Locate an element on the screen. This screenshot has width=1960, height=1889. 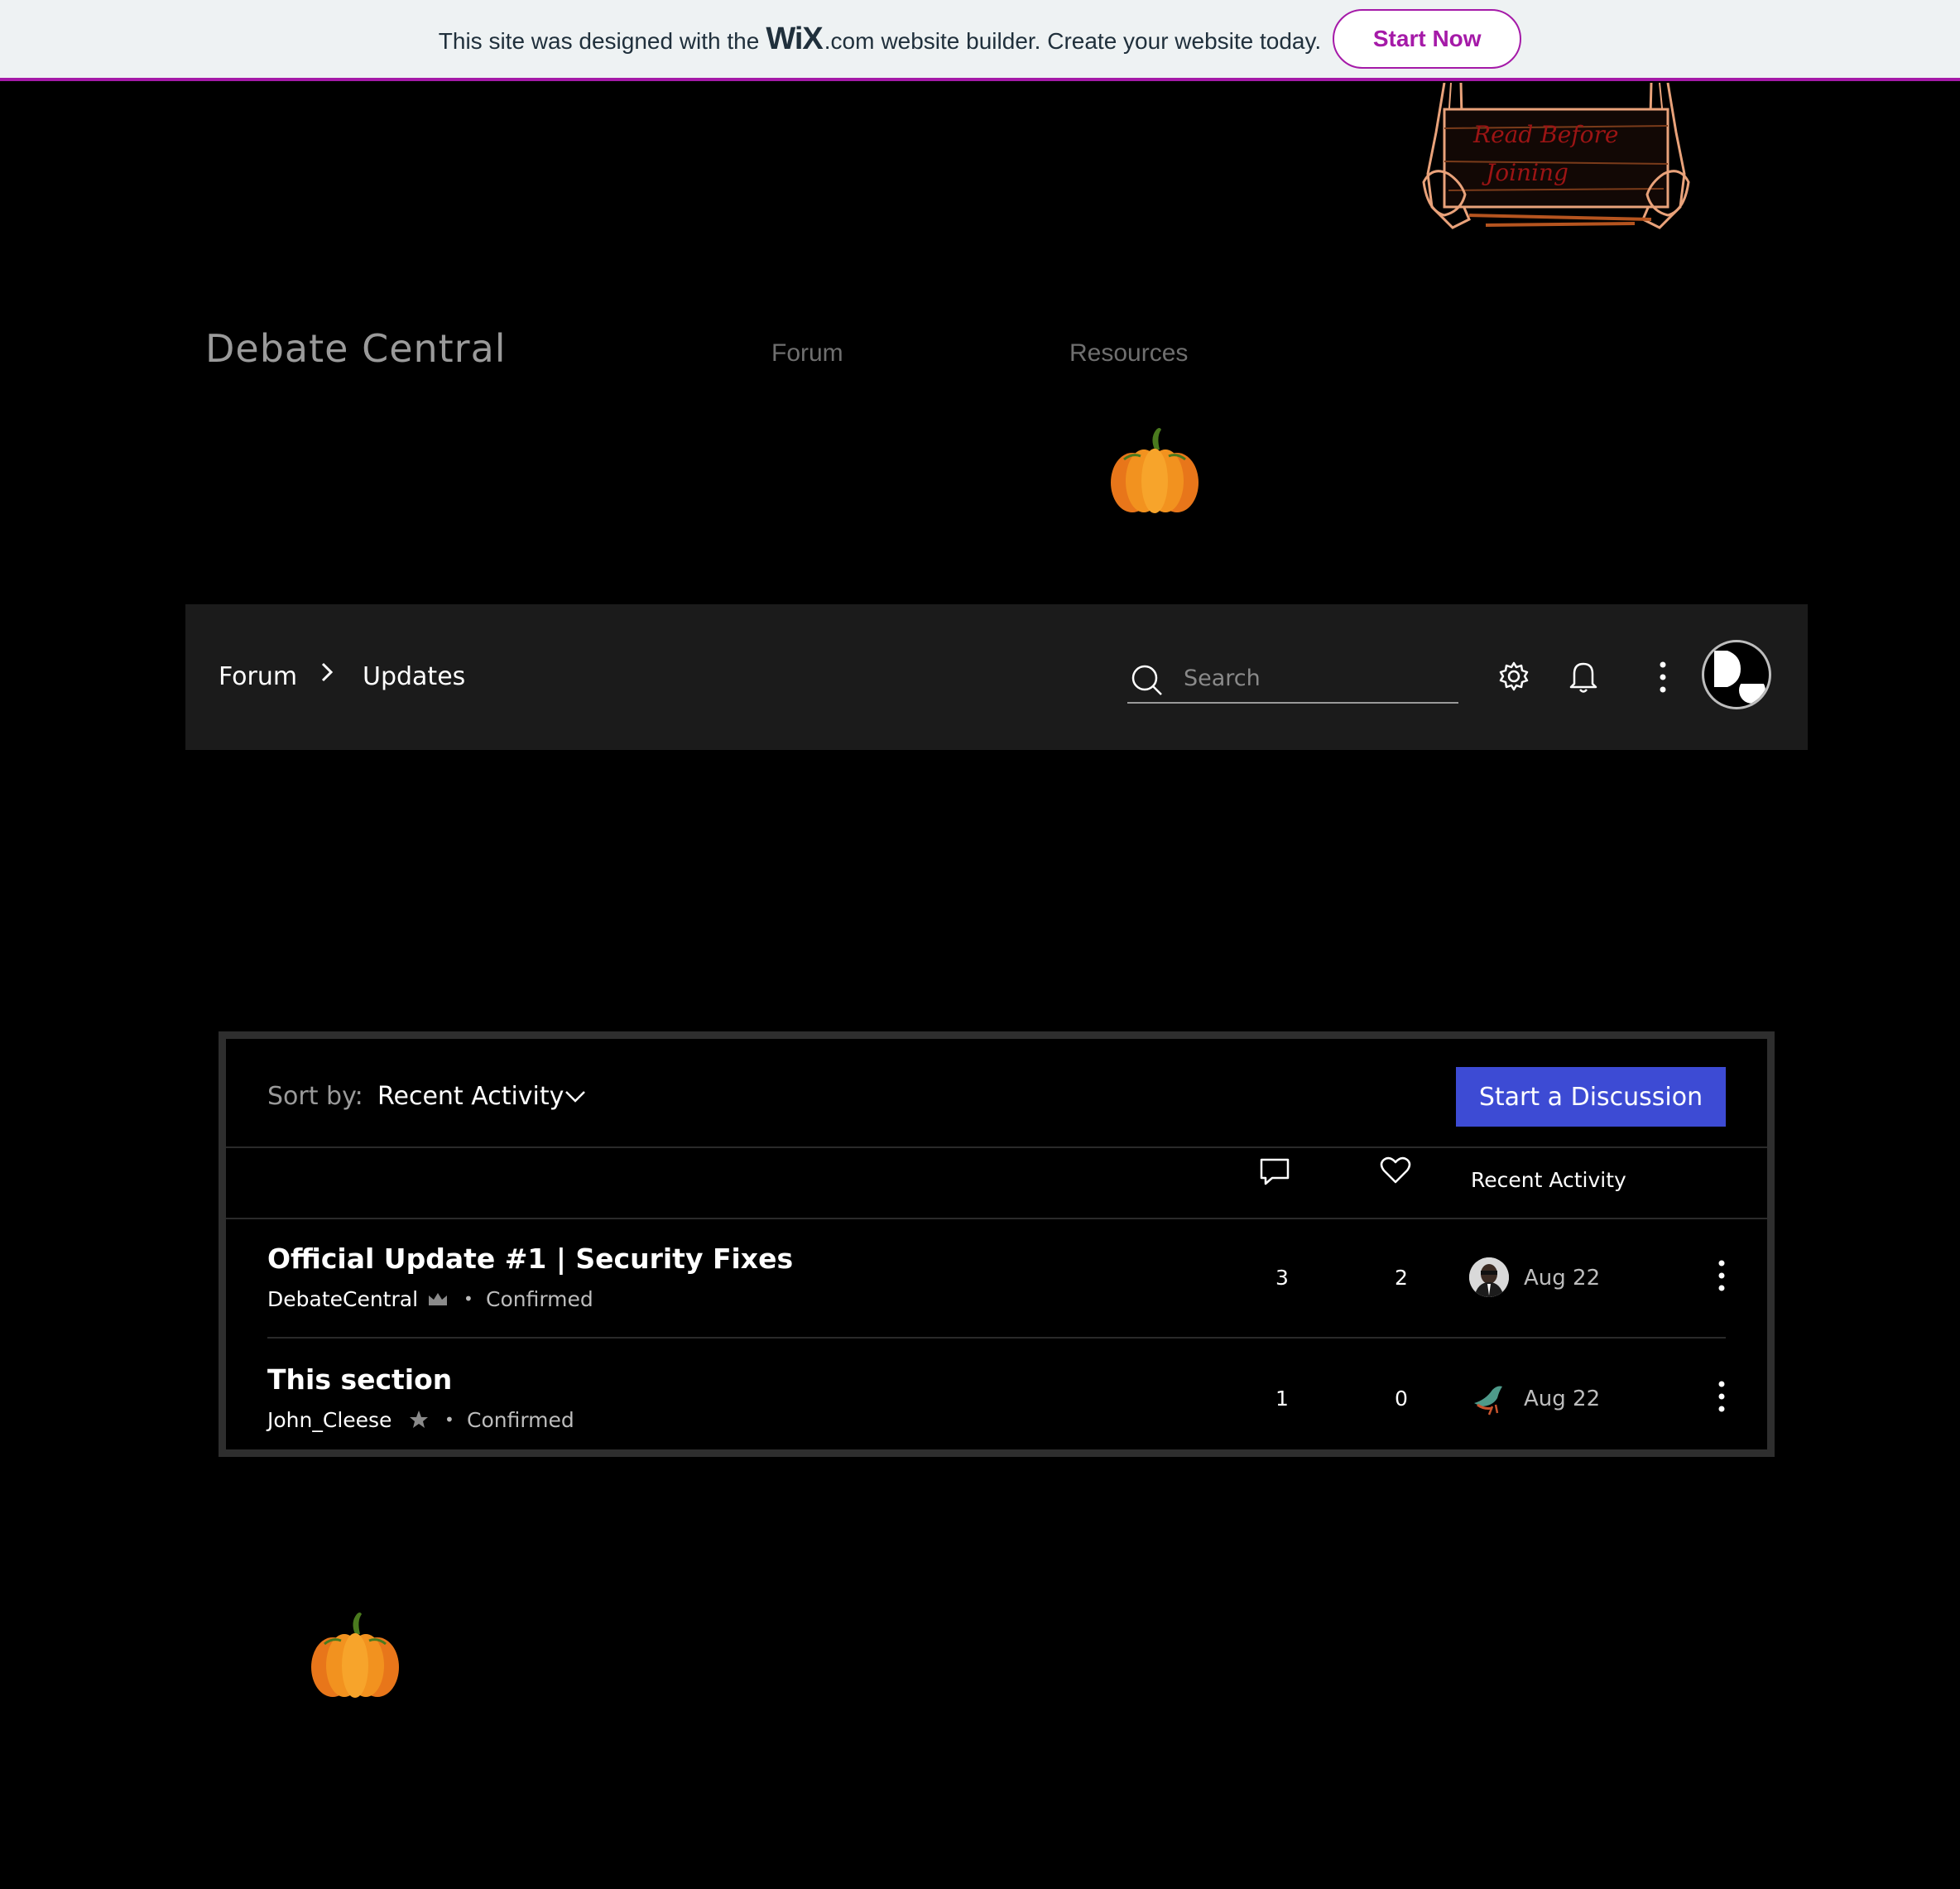
search-input is located at coordinates (1316, 678).